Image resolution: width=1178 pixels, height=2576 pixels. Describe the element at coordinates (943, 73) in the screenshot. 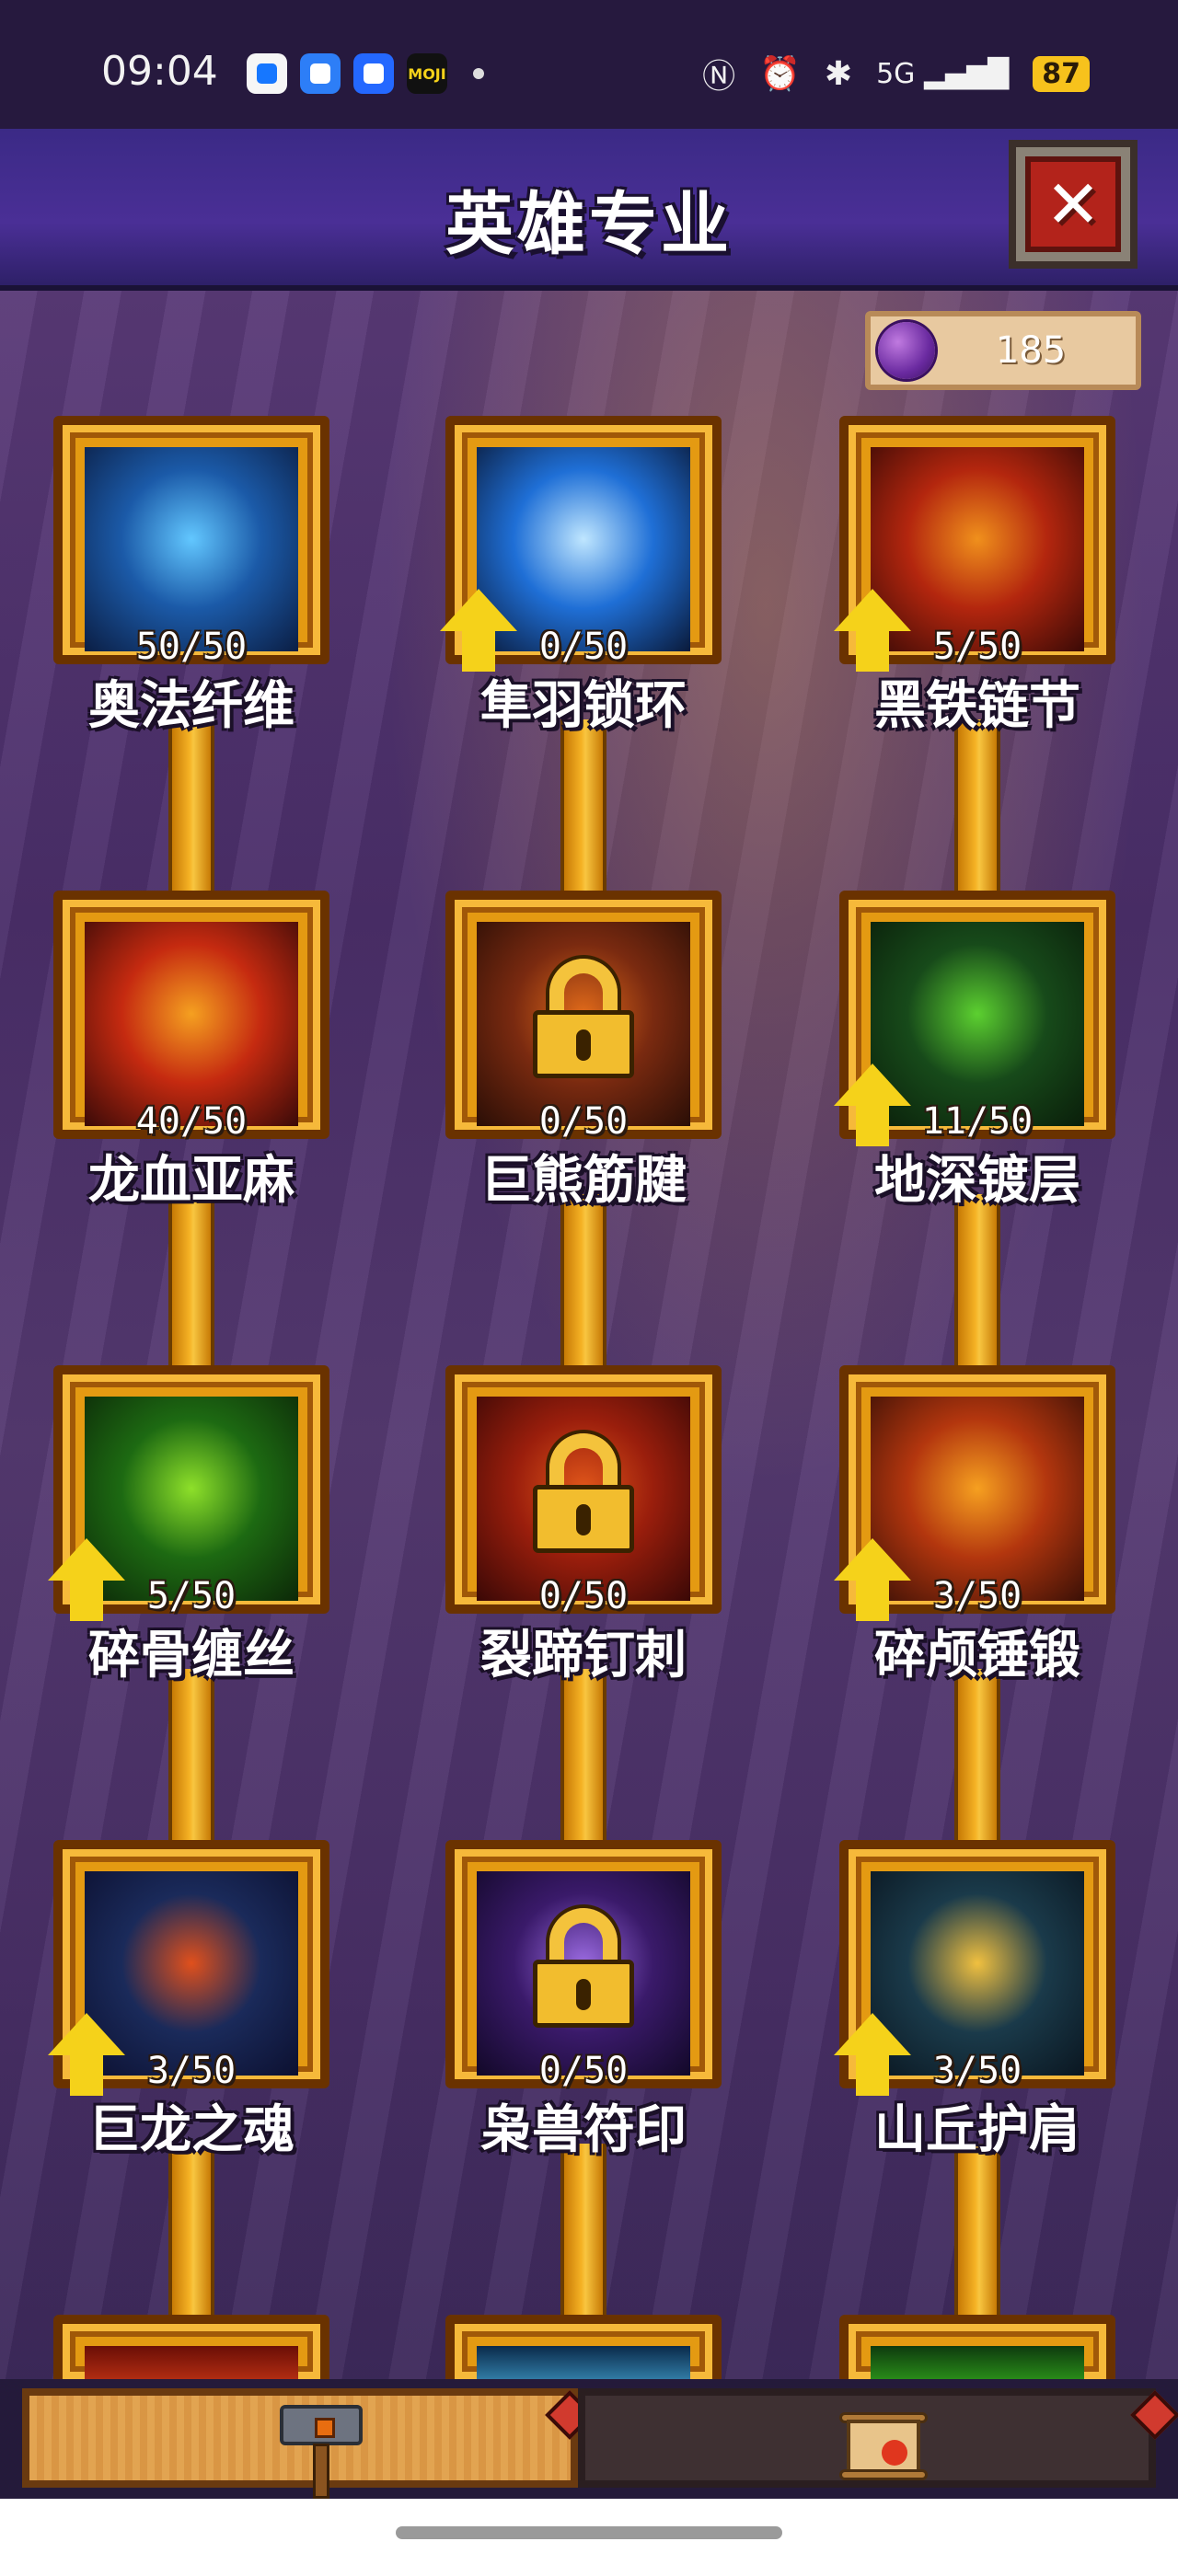

I see `signal-icon: 5G ▂▄▆█` at that location.